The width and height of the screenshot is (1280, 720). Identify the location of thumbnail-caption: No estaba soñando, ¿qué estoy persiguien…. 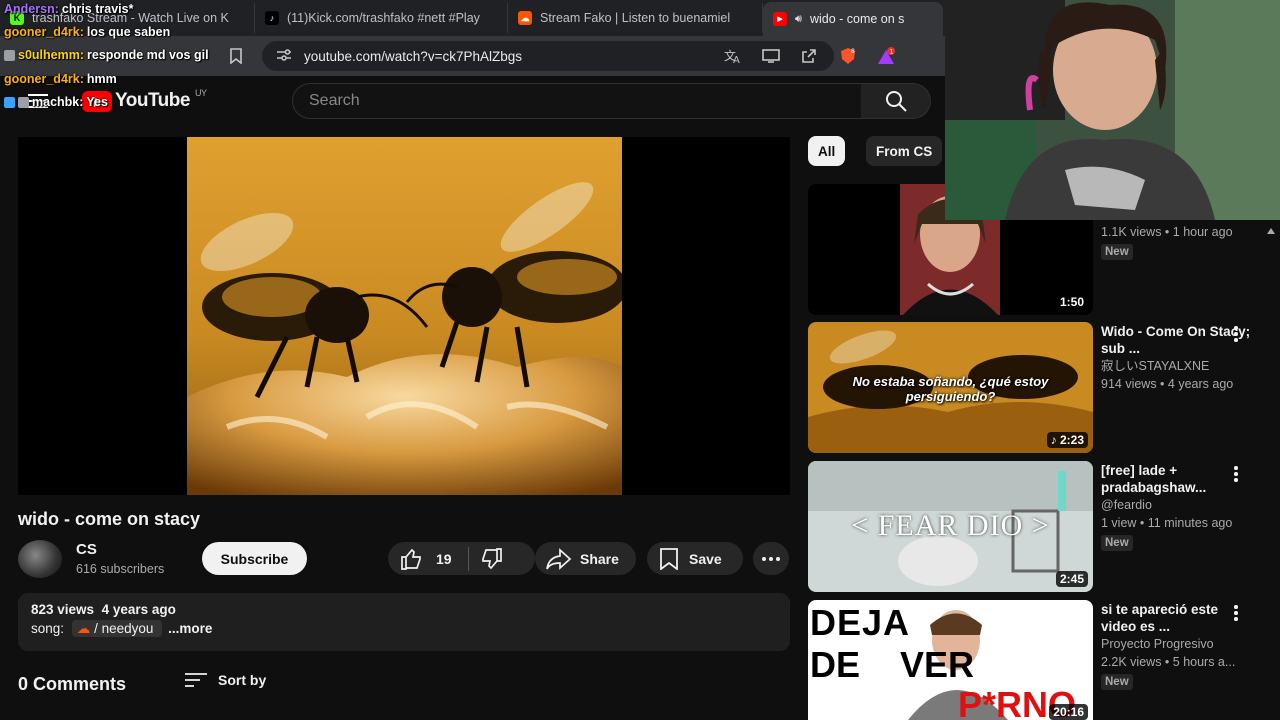
(950, 389).